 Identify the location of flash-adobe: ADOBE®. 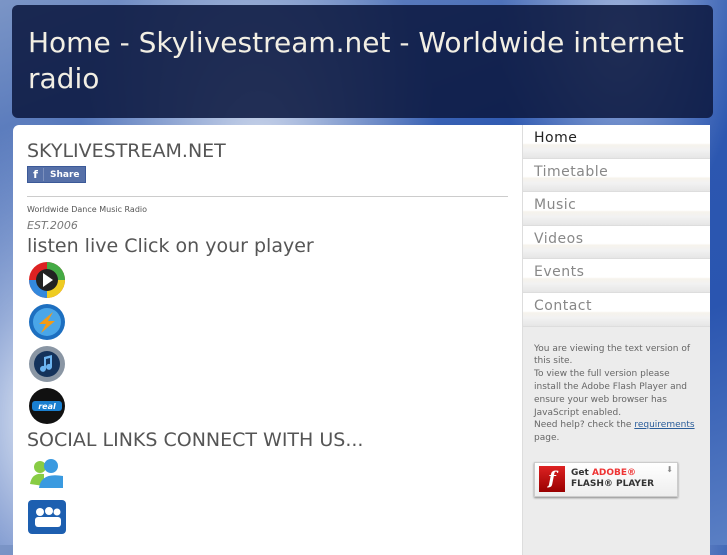
(614, 473).